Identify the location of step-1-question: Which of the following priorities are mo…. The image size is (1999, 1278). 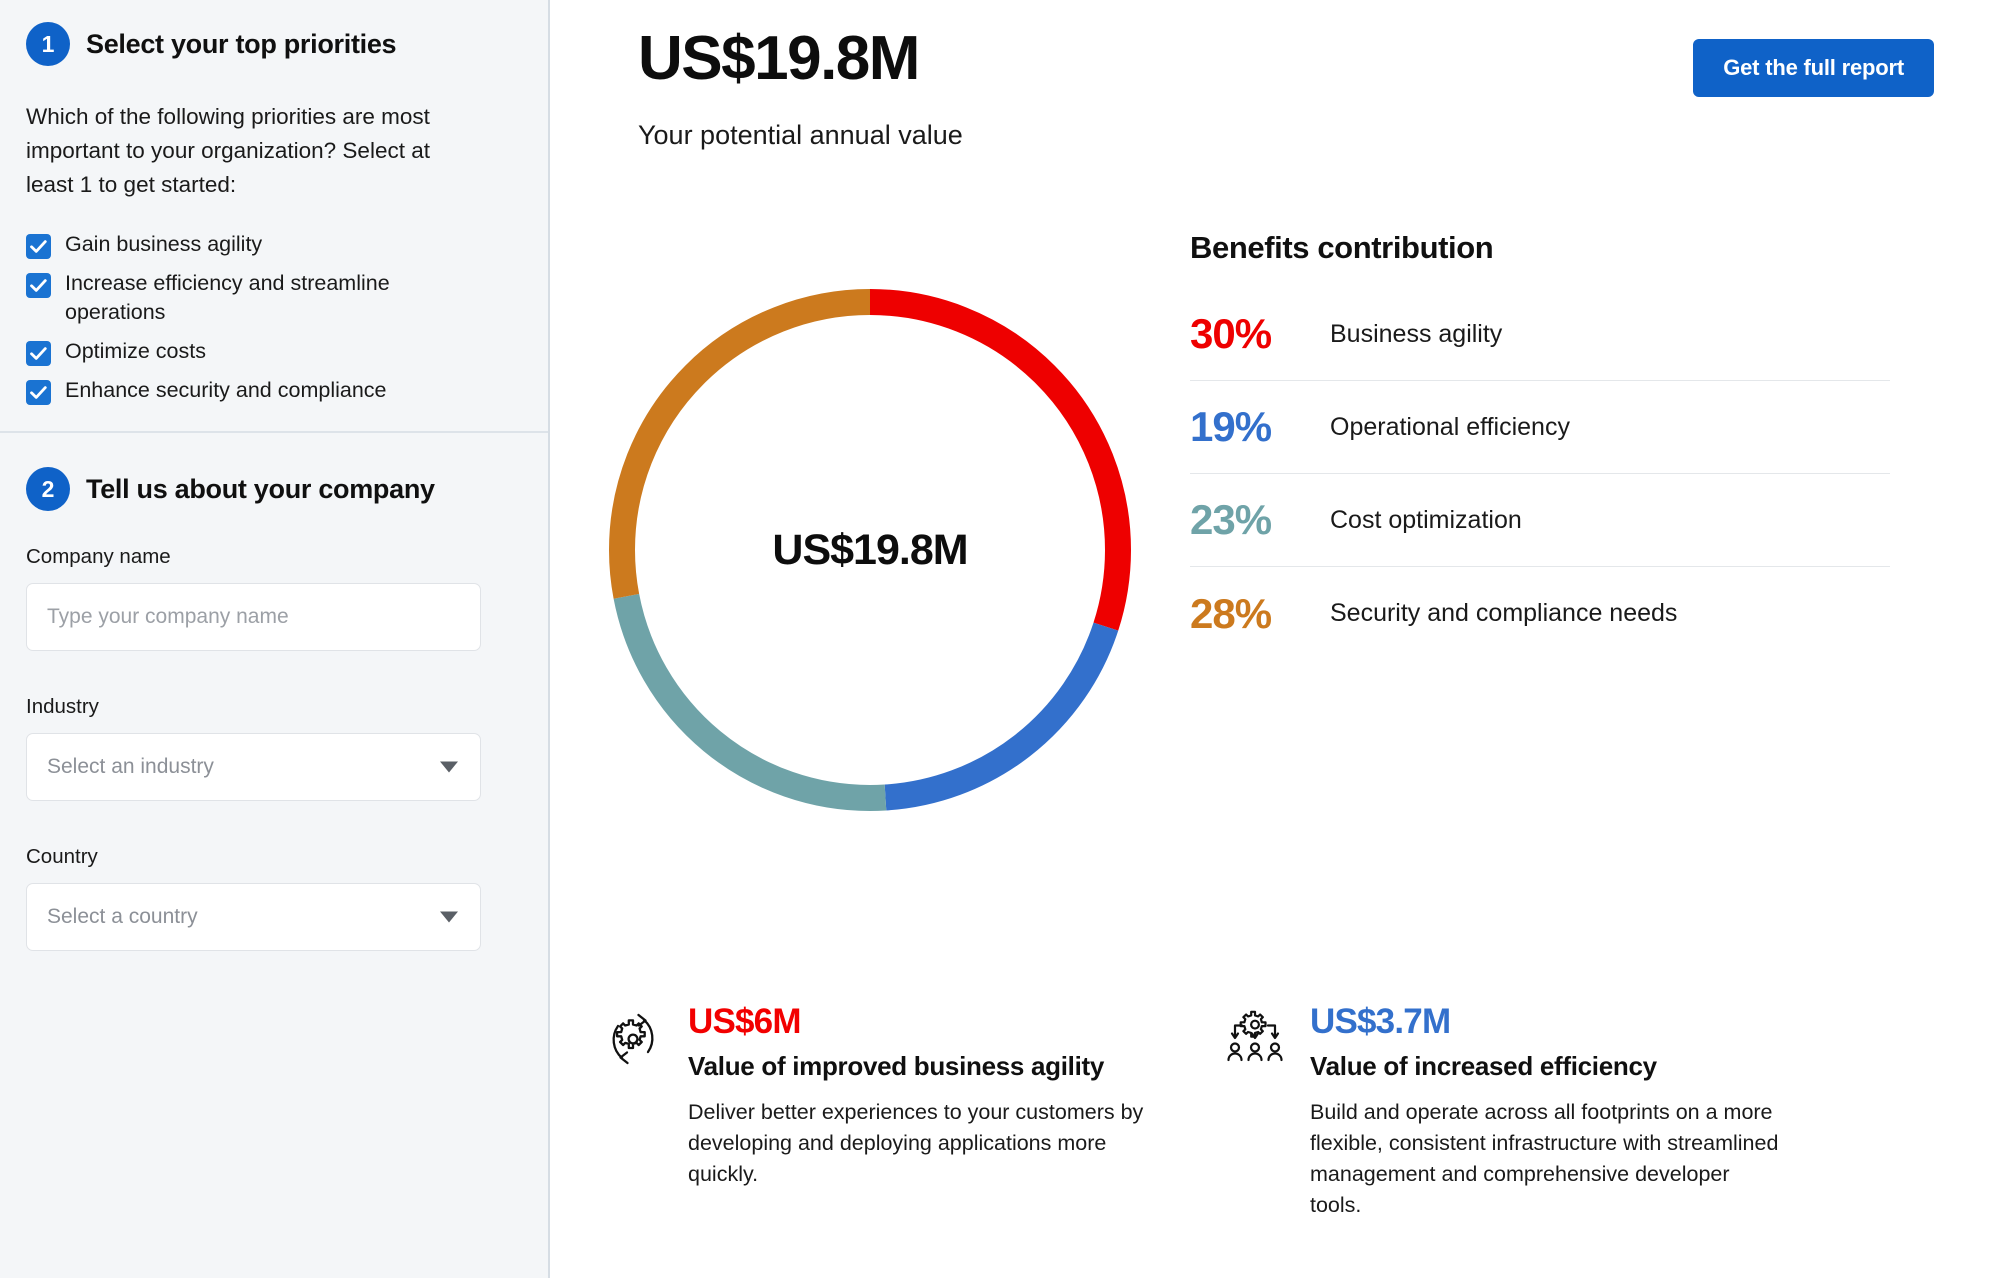
(228, 150).